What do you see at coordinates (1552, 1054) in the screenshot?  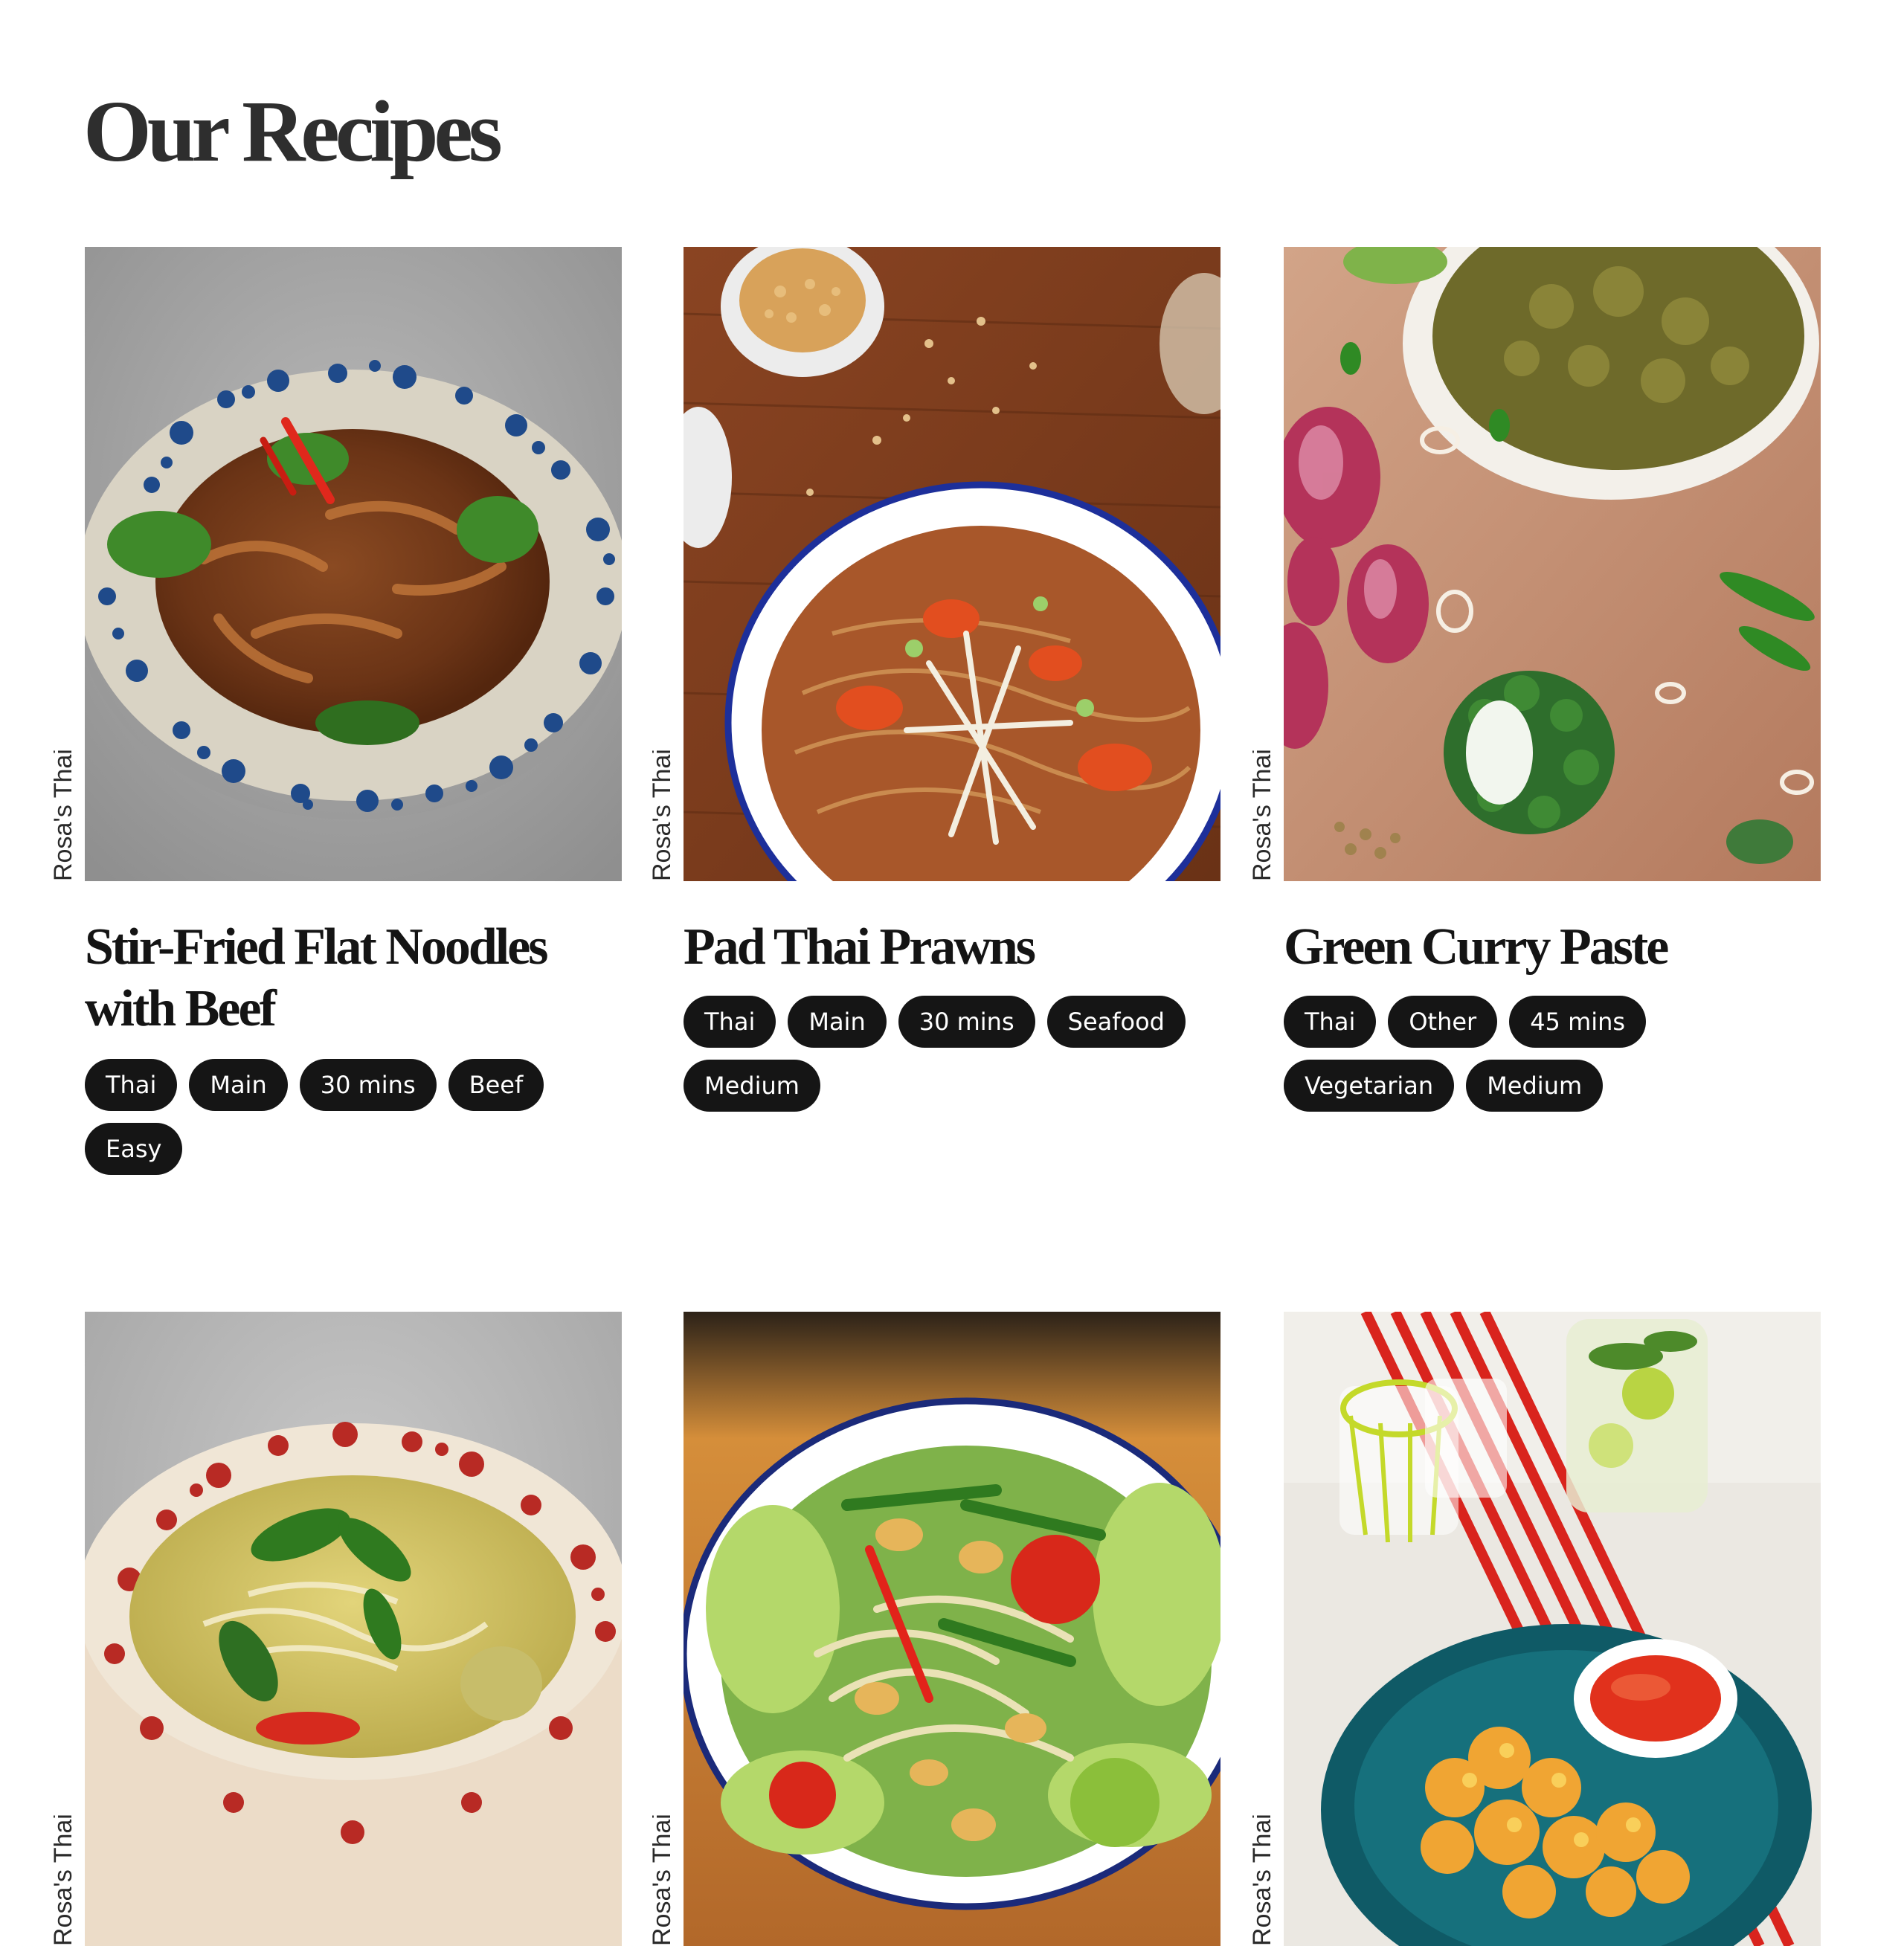 I see `tag-list: Thai Other 45 mins Vegetarian Medium` at bounding box center [1552, 1054].